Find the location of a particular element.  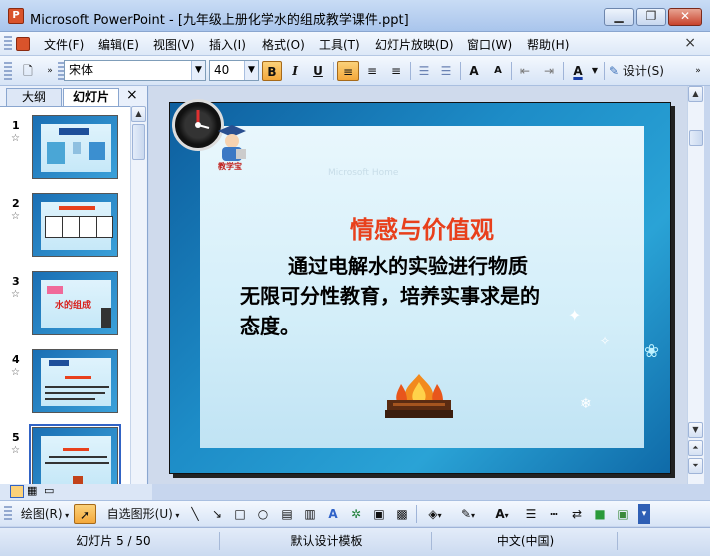

font-size-value: 40 is located at coordinates (222, 70).